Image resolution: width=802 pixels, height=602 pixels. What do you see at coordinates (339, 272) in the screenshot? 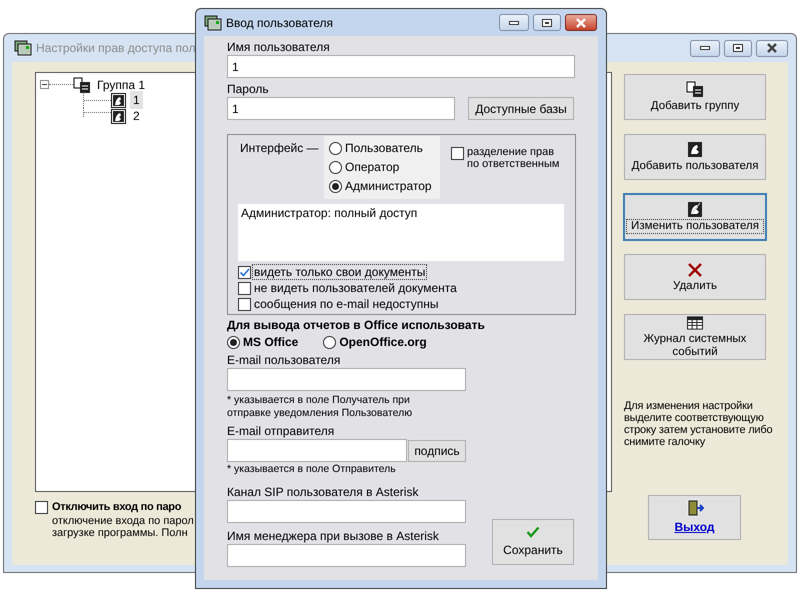
I see `checkbox-label: видеть только свои документы` at bounding box center [339, 272].